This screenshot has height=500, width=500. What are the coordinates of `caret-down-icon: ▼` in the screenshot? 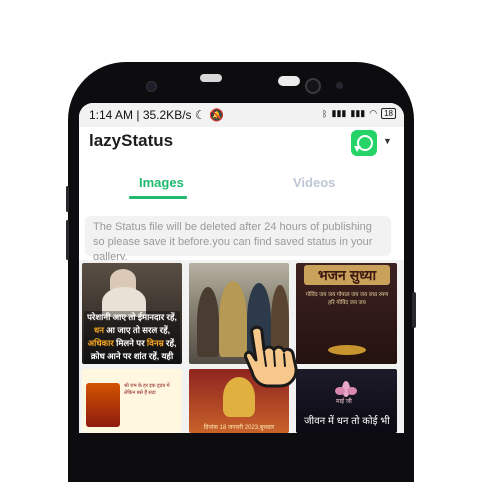 It's located at (387, 141).